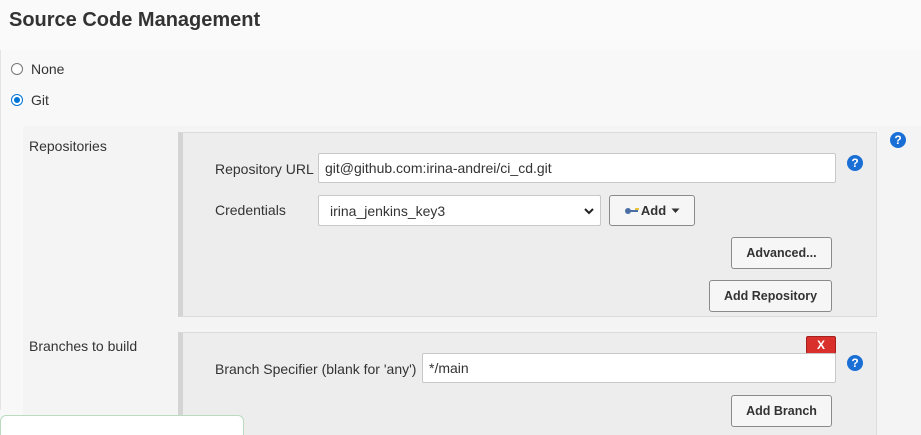 Image resolution: width=921 pixels, height=435 pixels. What do you see at coordinates (821, 345) in the screenshot?
I see `delete-branch-button: X` at bounding box center [821, 345].